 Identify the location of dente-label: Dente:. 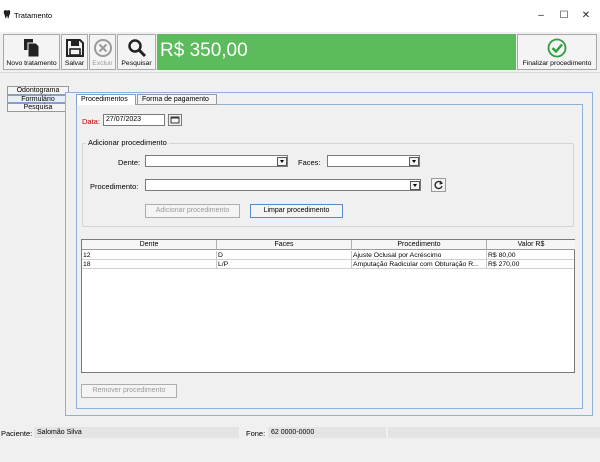
(129, 162).